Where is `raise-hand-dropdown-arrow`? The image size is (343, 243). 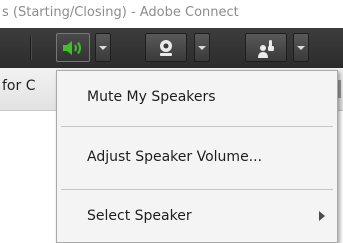
raise-hand-dropdown-arrow is located at coordinates (301, 47).